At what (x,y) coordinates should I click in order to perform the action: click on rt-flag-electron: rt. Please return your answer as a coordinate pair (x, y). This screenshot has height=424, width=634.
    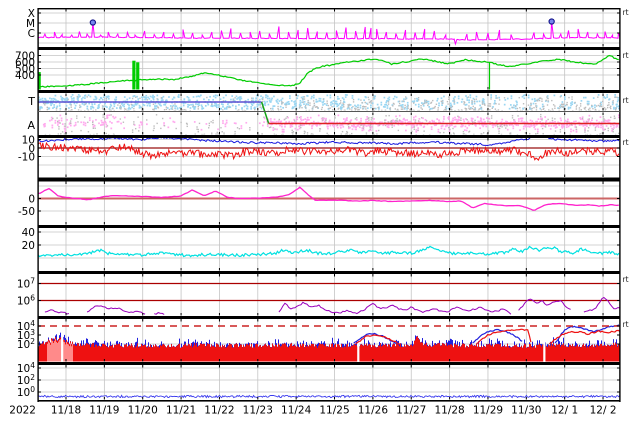
    Looking at the image, I should click on (626, 279).